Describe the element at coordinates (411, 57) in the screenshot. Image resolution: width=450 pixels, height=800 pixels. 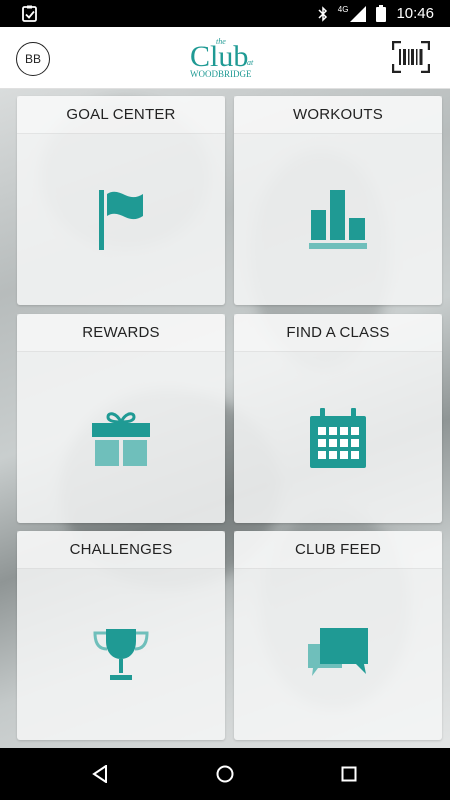
I see `barcode-scan-icon` at that location.